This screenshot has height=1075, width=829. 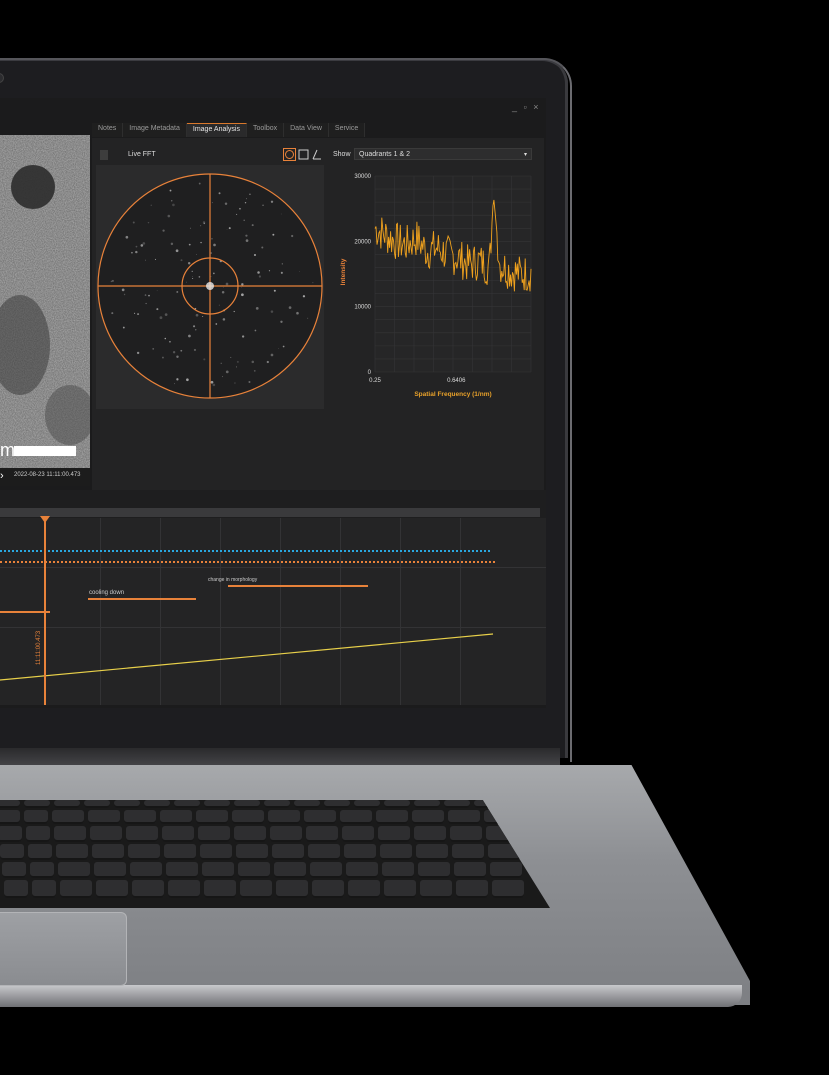 I want to click on trackpad, so click(x=63, y=949).